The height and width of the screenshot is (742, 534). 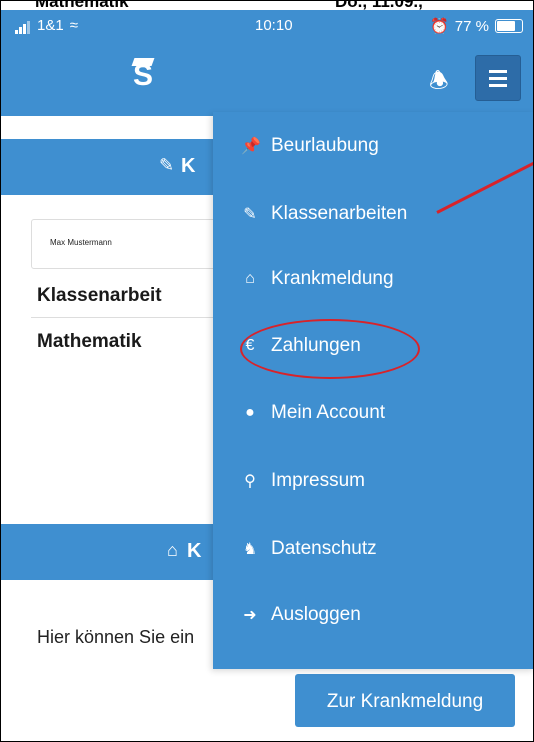 What do you see at coordinates (267, 78) in the screenshot?
I see `app-header: S 🕭` at bounding box center [267, 78].